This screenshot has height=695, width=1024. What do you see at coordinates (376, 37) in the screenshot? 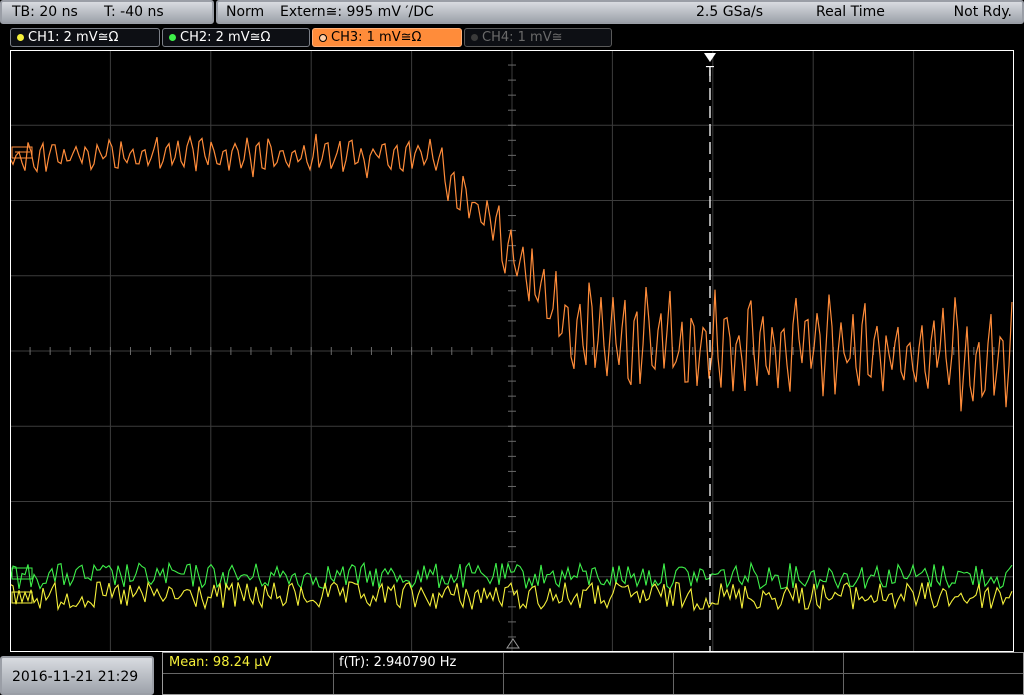
I see `ch3-label: CH3: 1 mV≅Ω` at bounding box center [376, 37].